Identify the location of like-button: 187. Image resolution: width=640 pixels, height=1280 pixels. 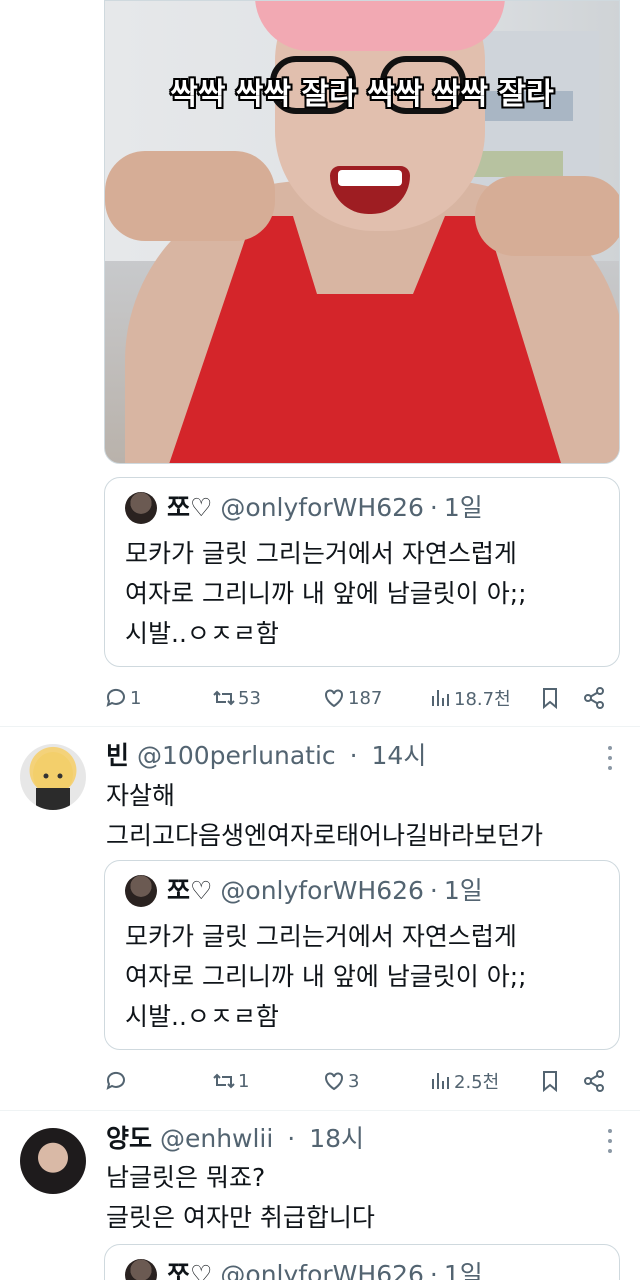
(352, 698).